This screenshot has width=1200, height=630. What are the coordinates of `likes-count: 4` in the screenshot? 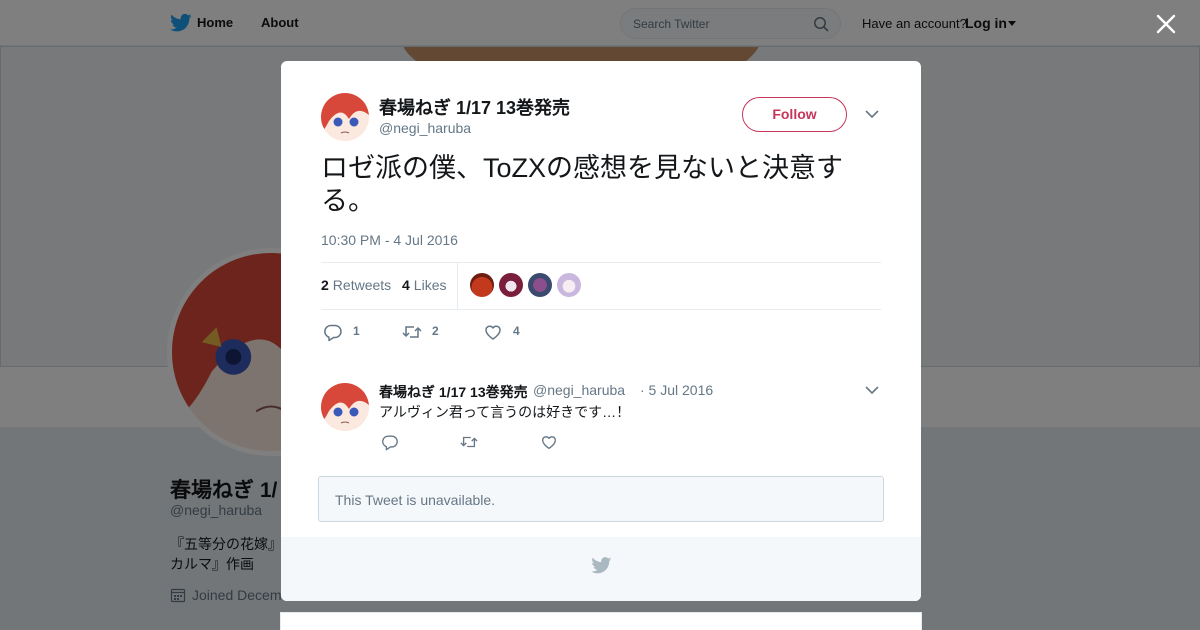 It's located at (406, 285).